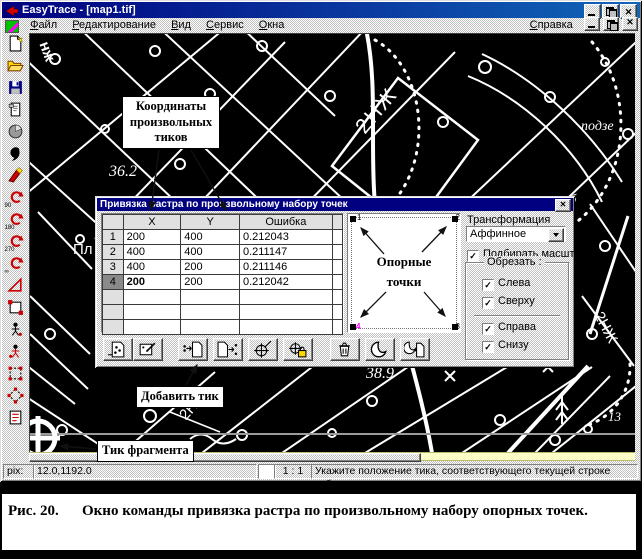 The image size is (642, 559). I want to click on trace-figure-alt-button, so click(16, 352).